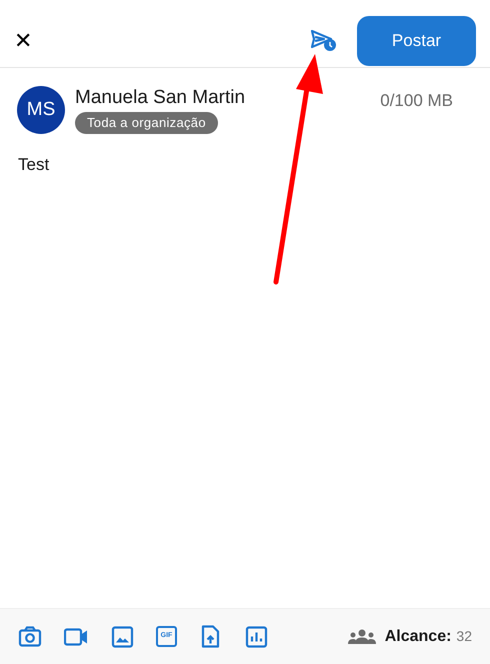 The width and height of the screenshot is (490, 664). I want to click on image-icon, so click(122, 636).